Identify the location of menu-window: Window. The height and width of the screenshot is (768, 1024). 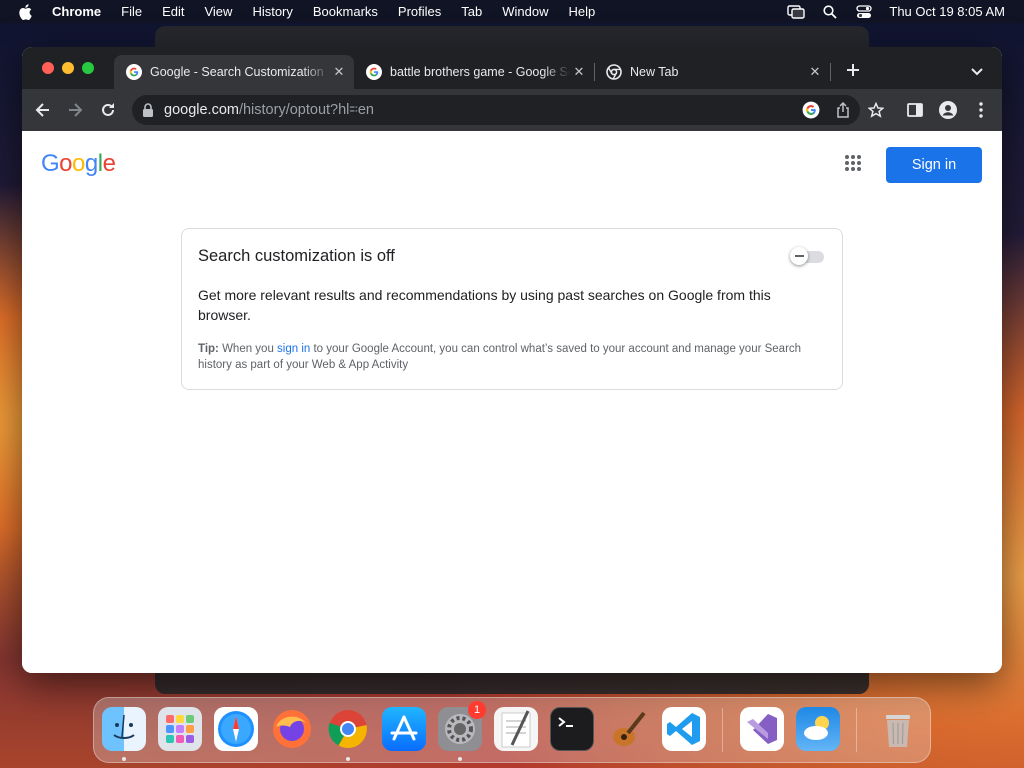
(525, 11).